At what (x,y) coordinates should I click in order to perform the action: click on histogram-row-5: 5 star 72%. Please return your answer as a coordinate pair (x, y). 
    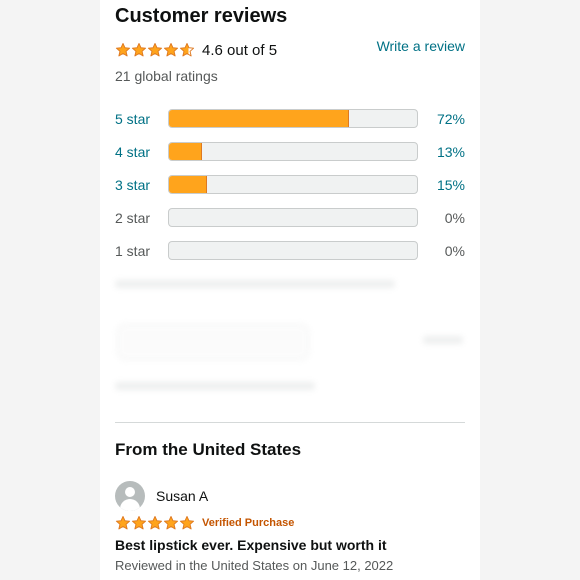
    Looking at the image, I should click on (290, 124).